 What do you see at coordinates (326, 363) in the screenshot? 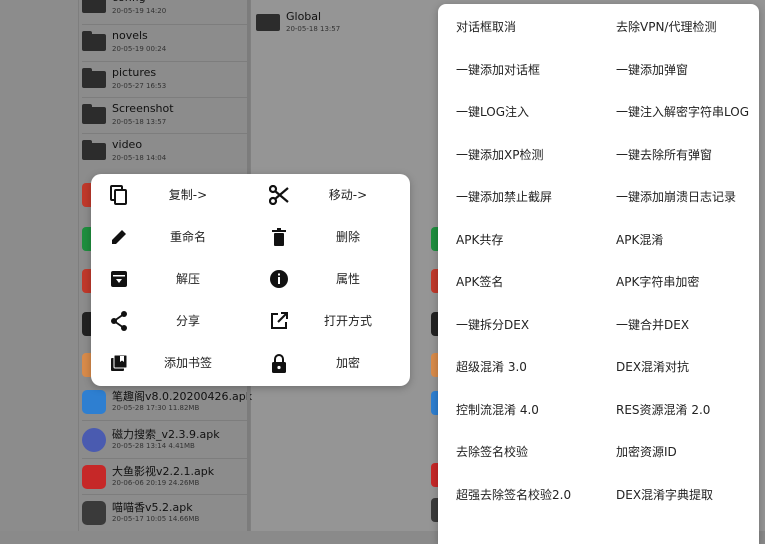
I see `menu-item-encrypt: 加密` at bounding box center [326, 363].